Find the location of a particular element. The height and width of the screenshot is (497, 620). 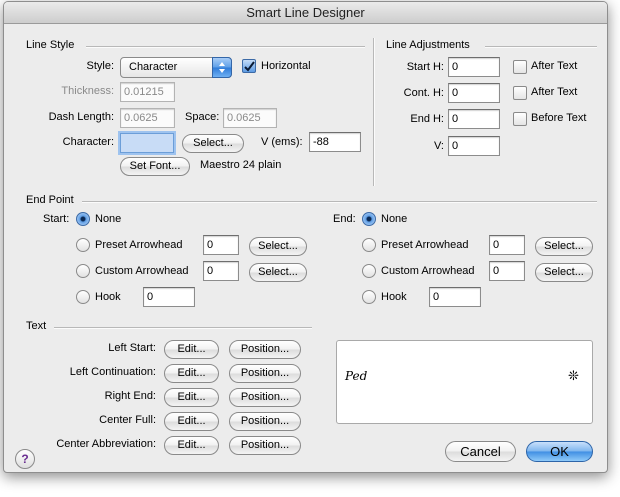

start-none-radio is located at coordinates (83, 219).